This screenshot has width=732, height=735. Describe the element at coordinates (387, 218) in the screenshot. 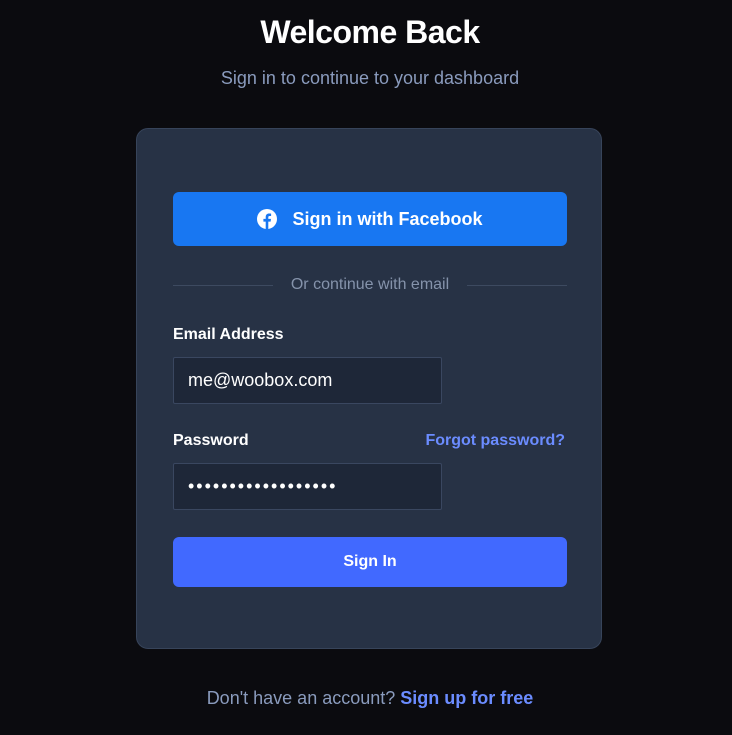

I see `facebook-button-label: Sign in with Facebook` at that location.